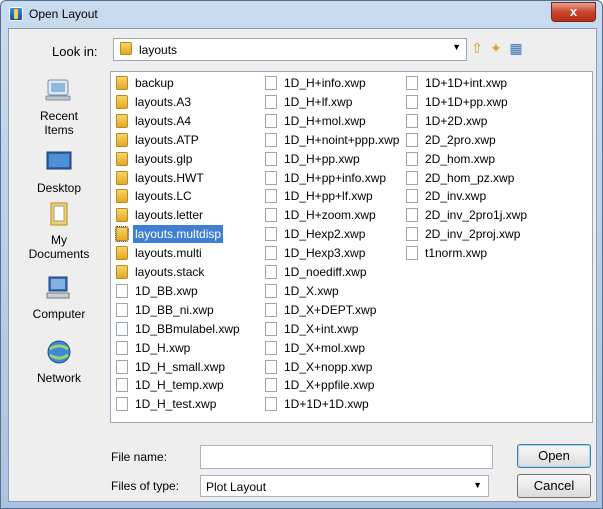 The height and width of the screenshot is (509, 603). What do you see at coordinates (168, 253) in the screenshot?
I see `item-label: layouts.multi` at bounding box center [168, 253].